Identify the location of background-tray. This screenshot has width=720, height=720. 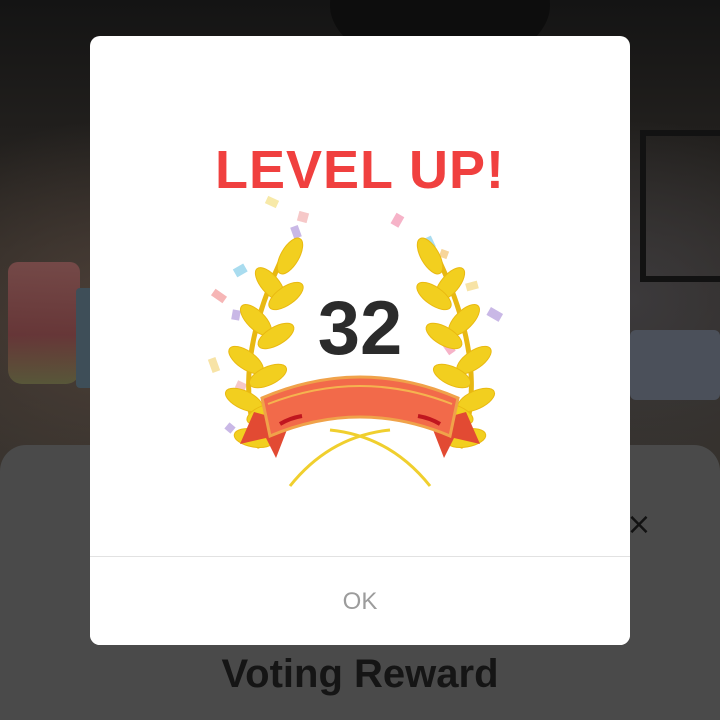
(675, 365).